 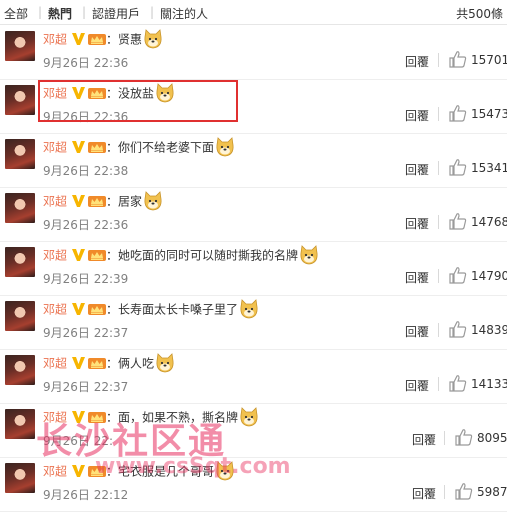 What do you see at coordinates (489, 384) in the screenshot?
I see `like-count: 14133` at bounding box center [489, 384].